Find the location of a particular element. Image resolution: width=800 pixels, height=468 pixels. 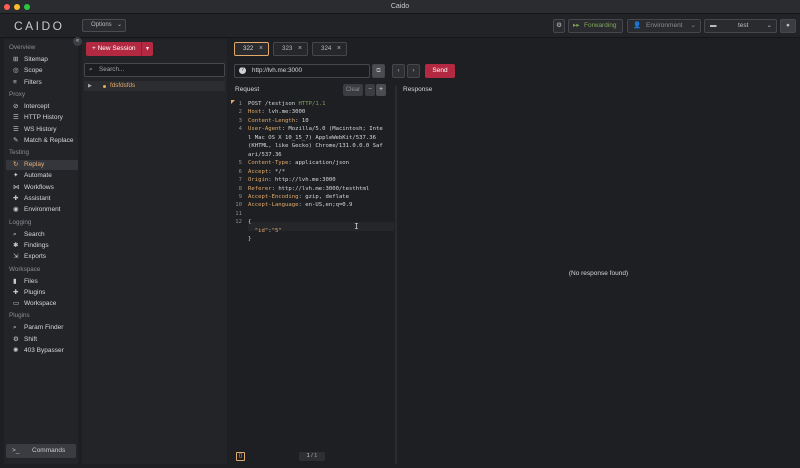

commands-button: >_ Commands is located at coordinates (41, 451).